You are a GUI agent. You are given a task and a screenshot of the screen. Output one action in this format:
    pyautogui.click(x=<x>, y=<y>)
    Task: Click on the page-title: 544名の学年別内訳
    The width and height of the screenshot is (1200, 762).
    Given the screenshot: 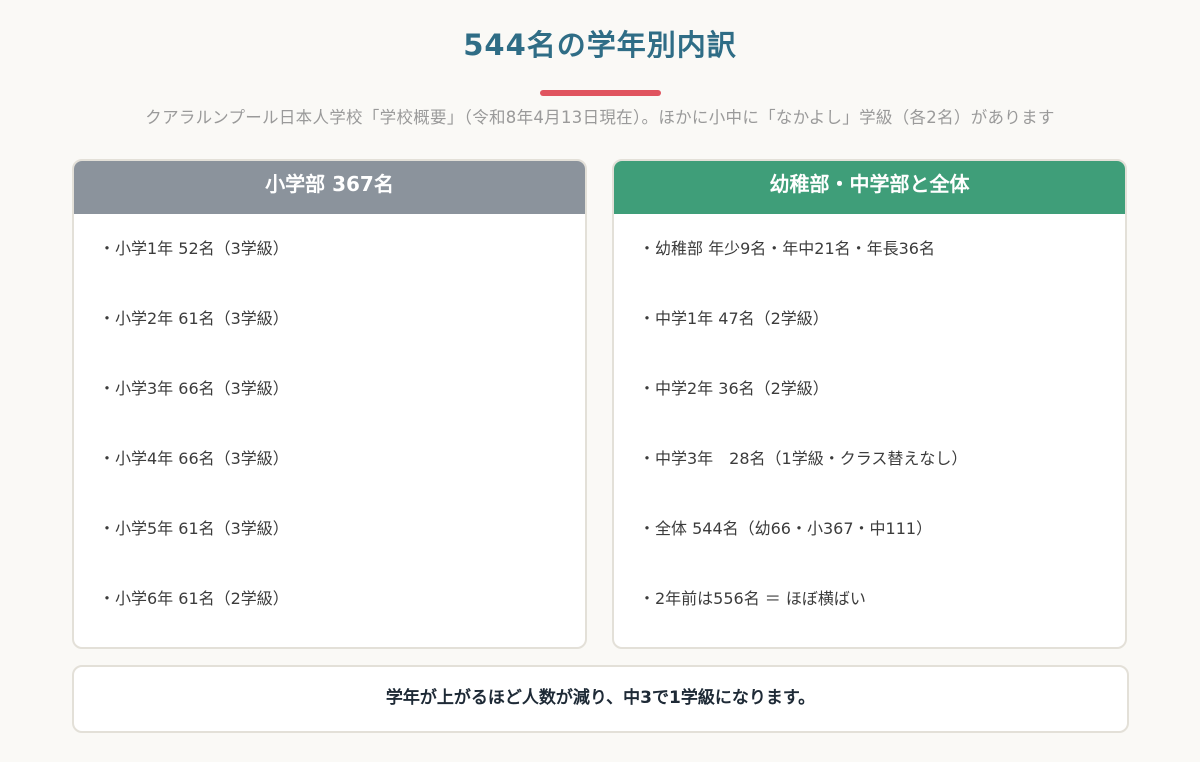 What is the action you would take?
    pyautogui.click(x=600, y=45)
    